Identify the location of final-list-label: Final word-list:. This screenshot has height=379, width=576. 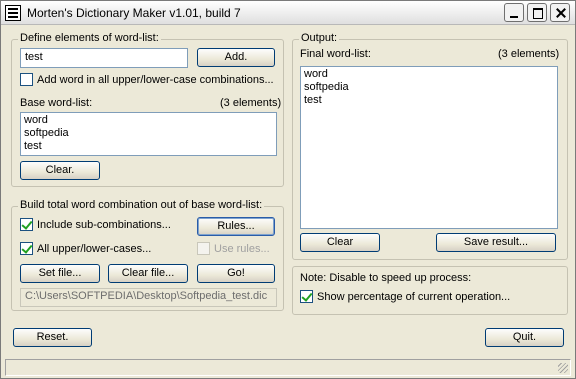
(335, 54).